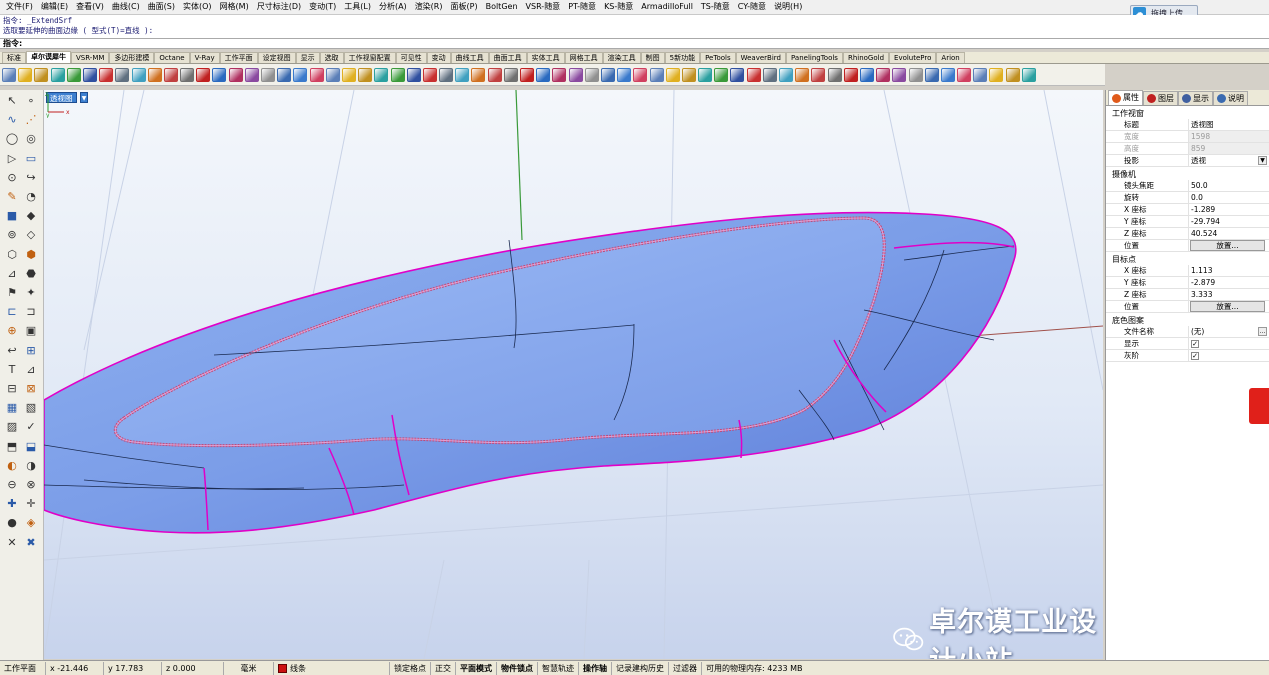 The image size is (1269, 675). What do you see at coordinates (640, 668) in the screenshot?
I see `status-toggle: 记录建构历史` at bounding box center [640, 668].